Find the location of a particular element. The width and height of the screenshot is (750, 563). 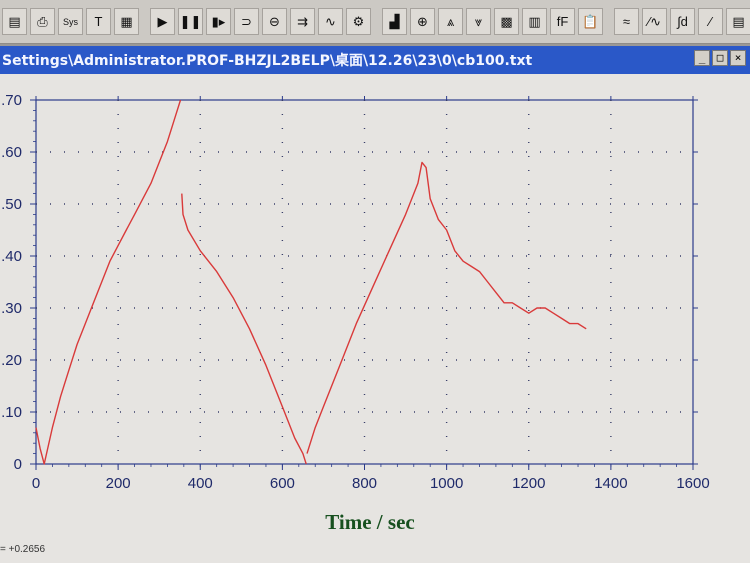

peak-icon: ⩓ is located at coordinates (450, 21).